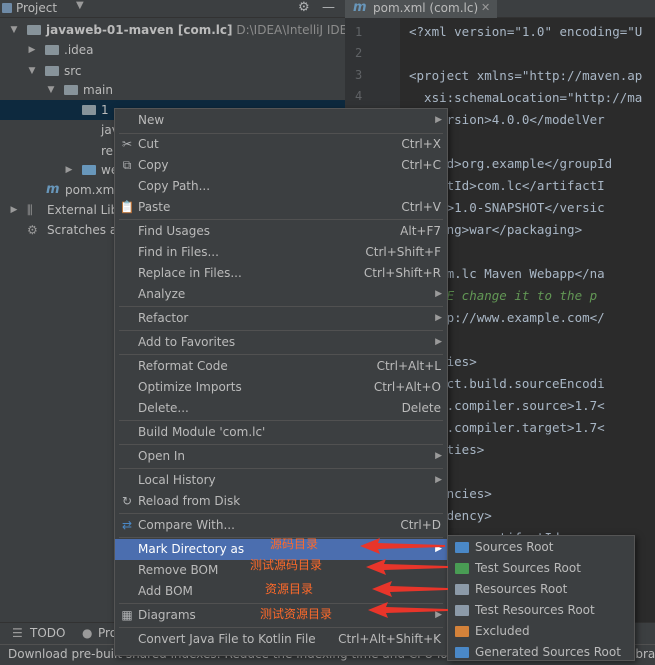  Describe the element at coordinates (281, 432) in the screenshot. I see `menu-item-build-module: Build Module 'com.lc'` at that location.